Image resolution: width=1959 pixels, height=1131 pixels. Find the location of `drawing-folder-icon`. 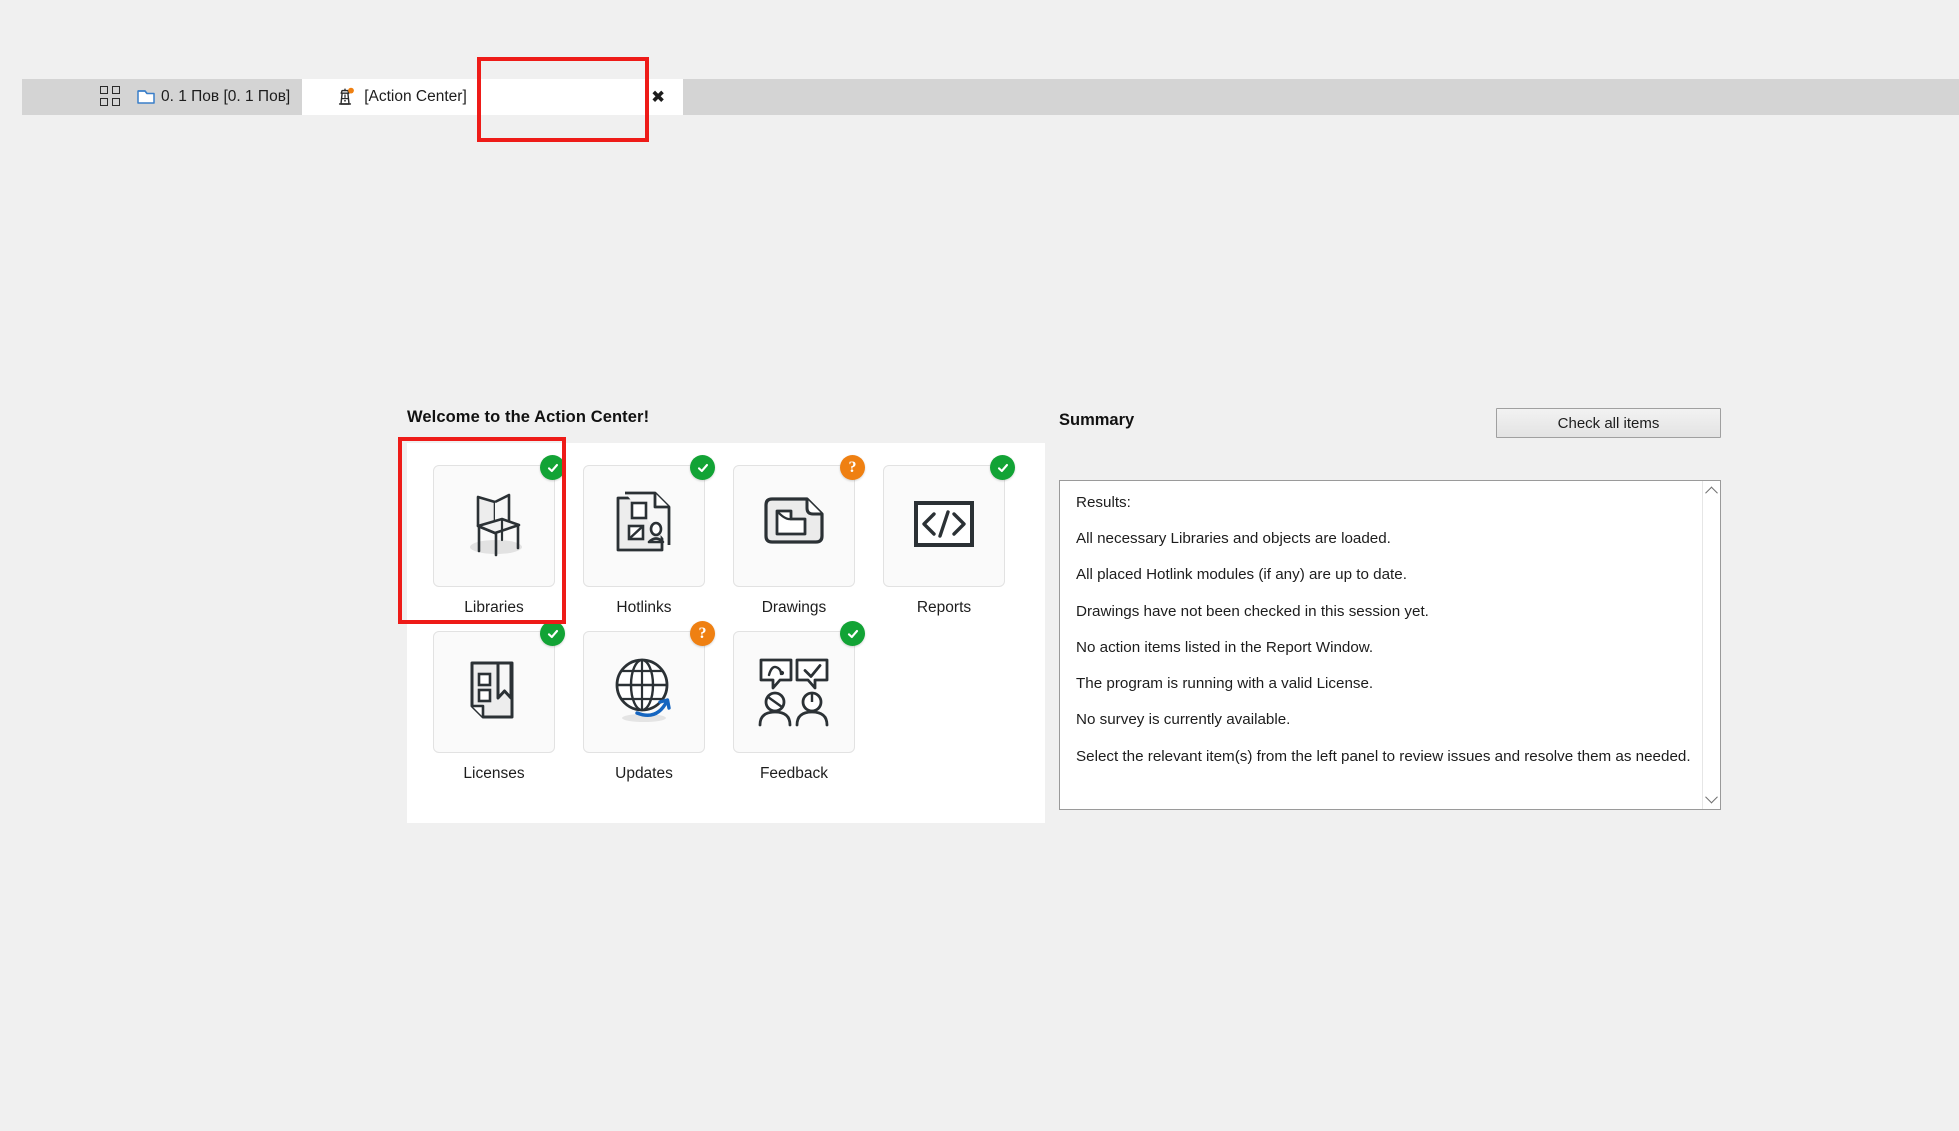

drawing-folder-icon is located at coordinates (794, 526).